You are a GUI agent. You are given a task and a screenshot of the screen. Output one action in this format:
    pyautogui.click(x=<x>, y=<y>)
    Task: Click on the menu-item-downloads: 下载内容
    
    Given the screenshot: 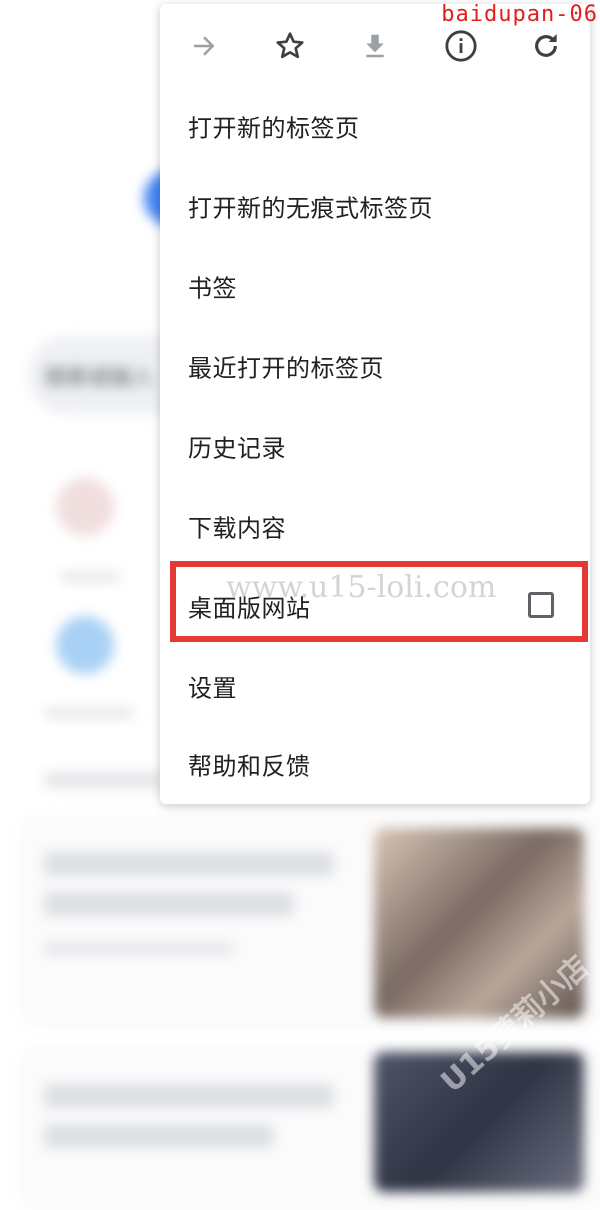 What is the action you would take?
    pyautogui.click(x=375, y=526)
    